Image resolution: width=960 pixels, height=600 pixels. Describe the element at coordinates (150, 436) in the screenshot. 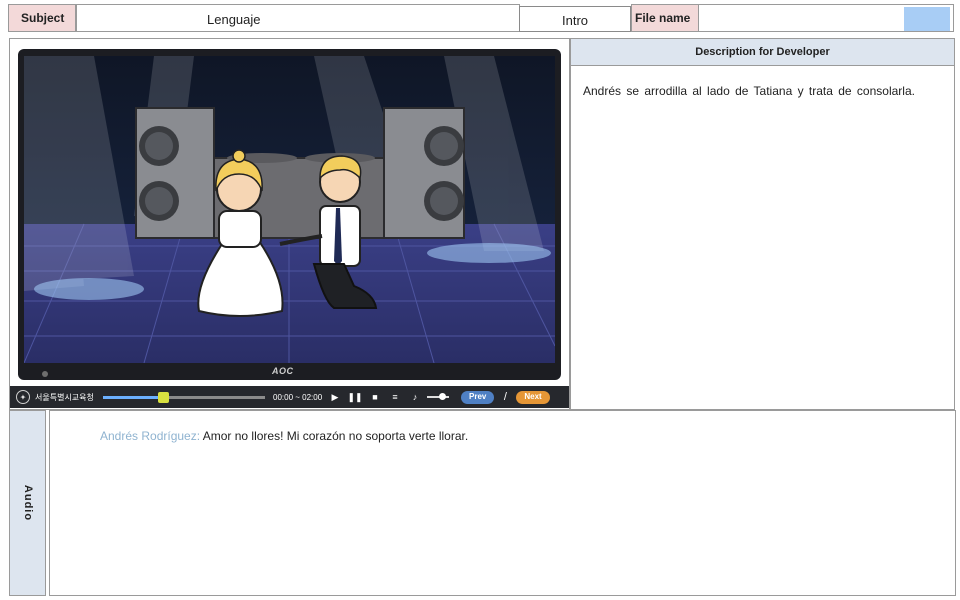

I see `speaker-name: Andrés Rodríguez:` at that location.